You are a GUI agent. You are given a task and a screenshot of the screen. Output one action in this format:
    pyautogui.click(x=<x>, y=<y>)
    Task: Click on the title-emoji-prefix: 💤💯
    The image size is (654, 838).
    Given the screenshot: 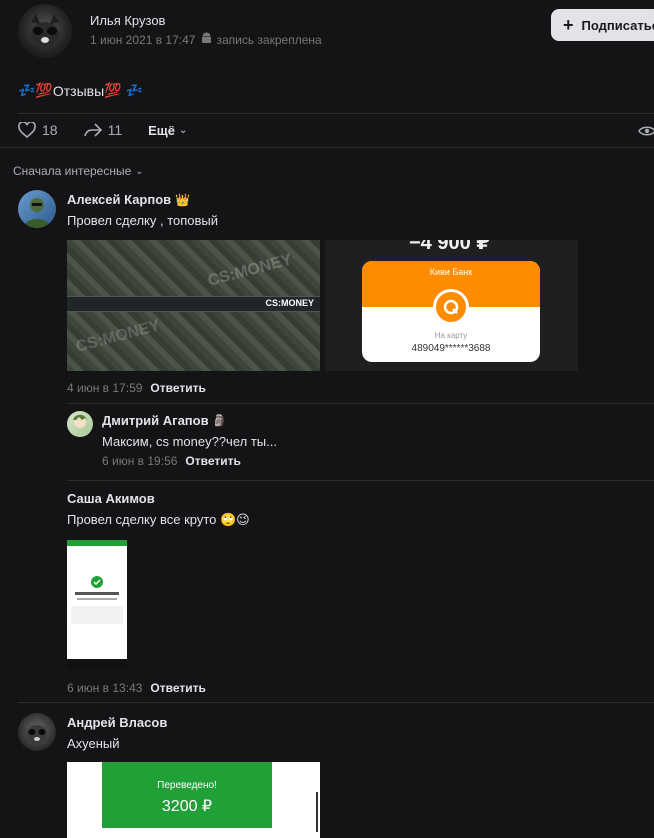 What is the action you would take?
    pyautogui.click(x=35, y=90)
    